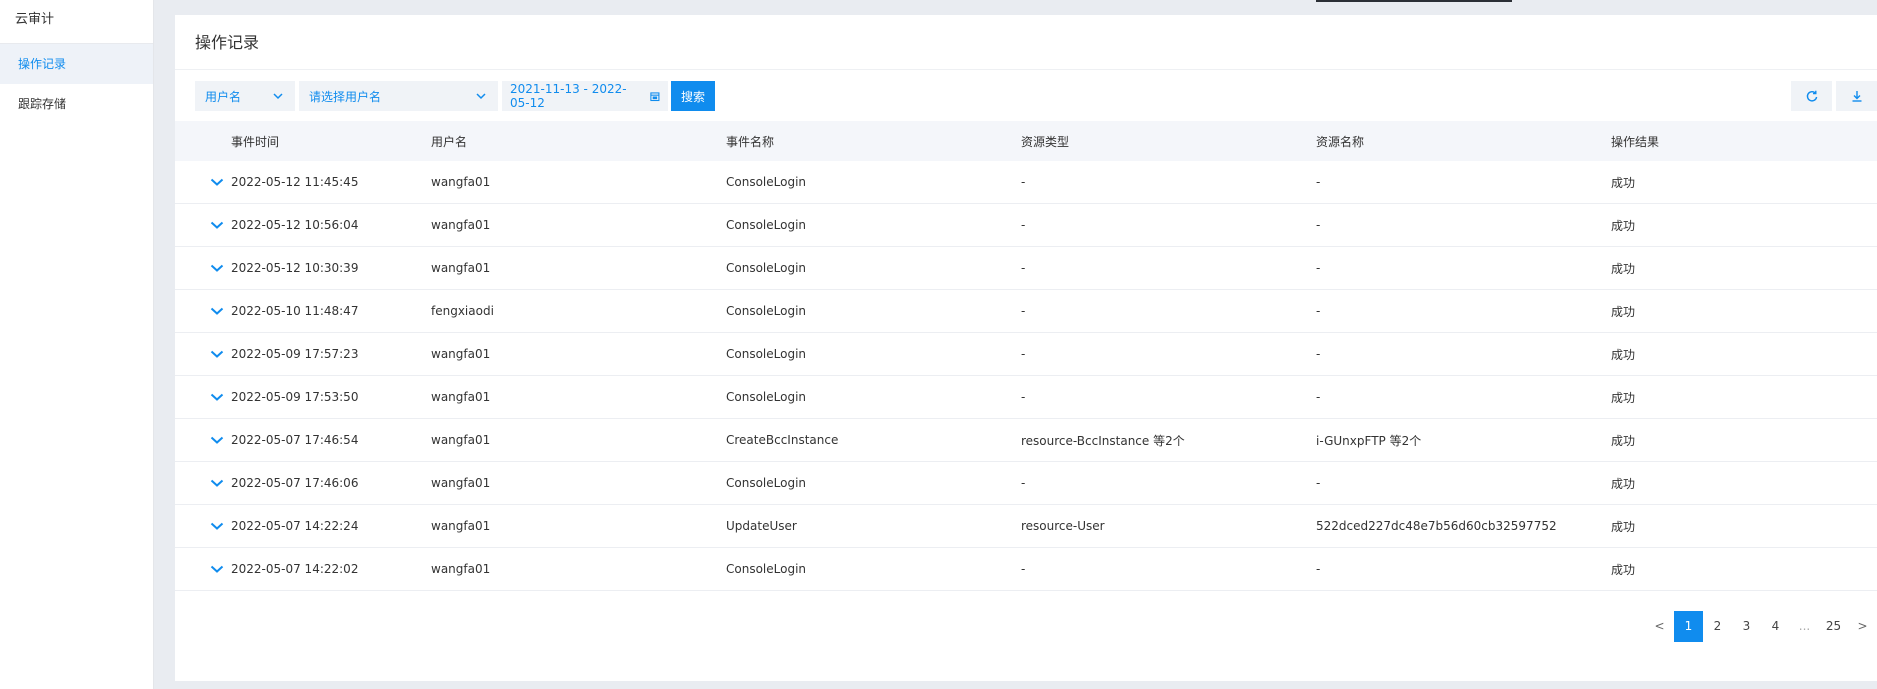 Image resolution: width=1877 pixels, height=689 pixels. What do you see at coordinates (331, 141) in the screenshot?
I see `column-header-event-time: 事件时间` at bounding box center [331, 141].